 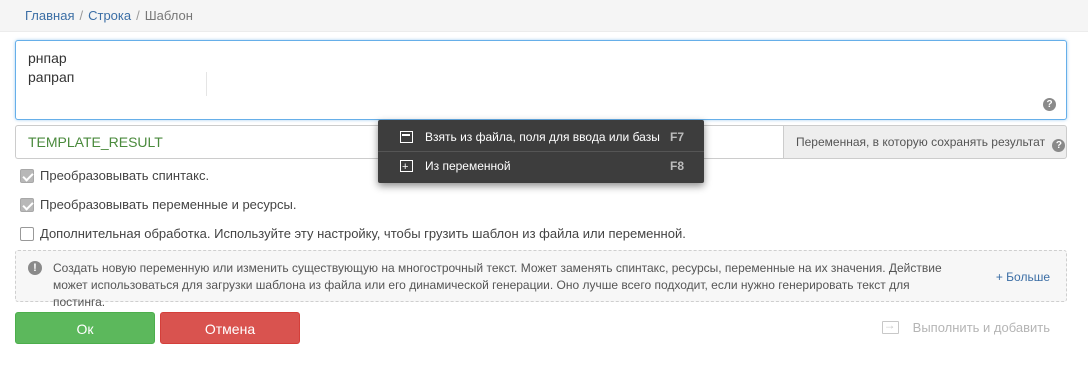 What do you see at coordinates (468, 166) in the screenshot?
I see `menu-item-label: Из переменной` at bounding box center [468, 166].